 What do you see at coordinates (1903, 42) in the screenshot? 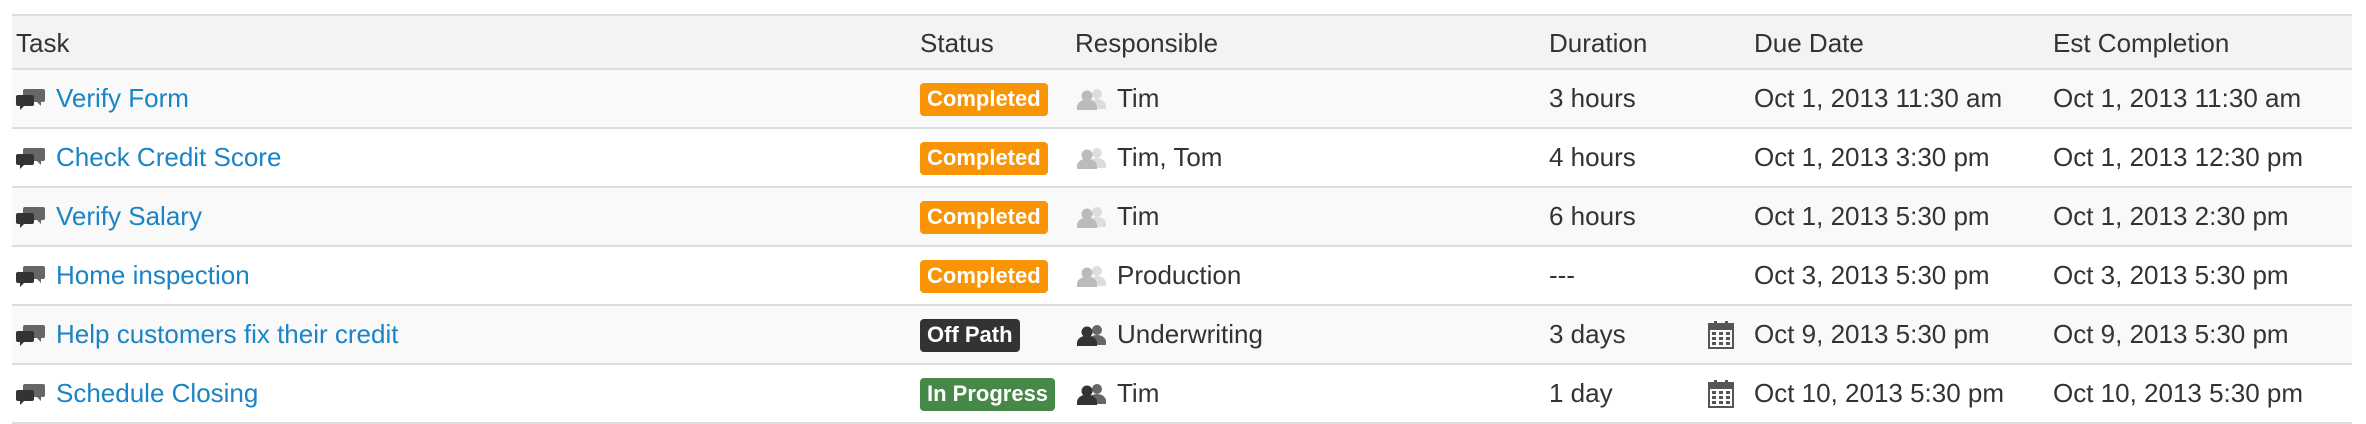
I see `column-header-due-date: Due Date` at bounding box center [1903, 42].